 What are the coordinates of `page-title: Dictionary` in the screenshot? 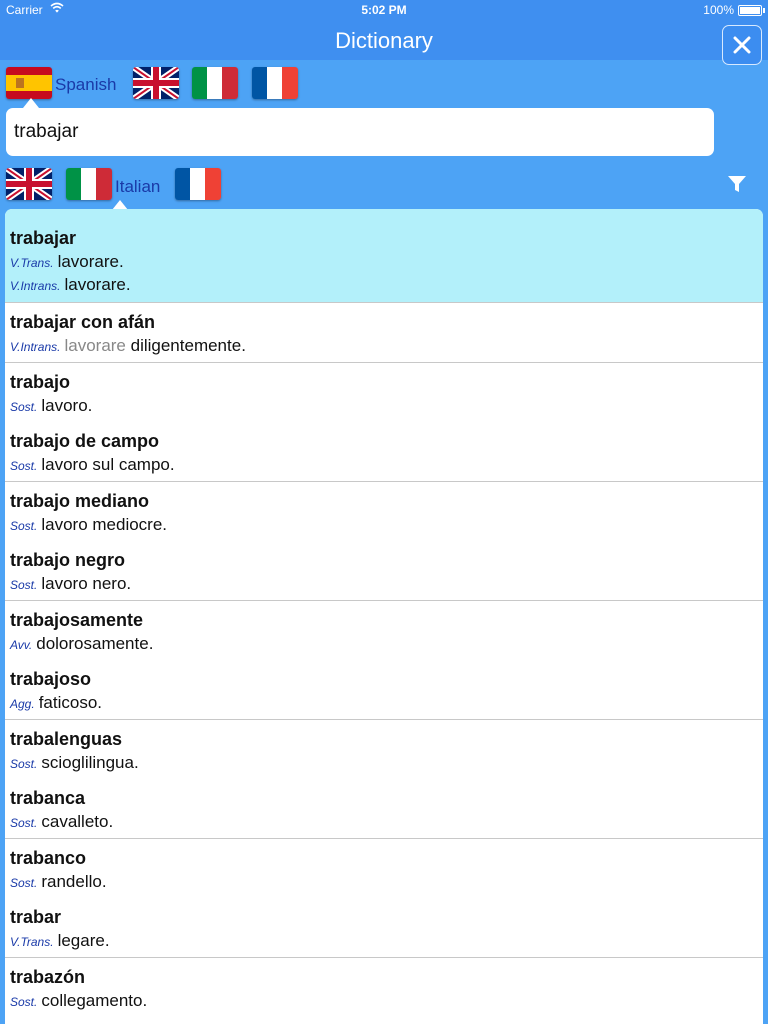 It's located at (384, 40).